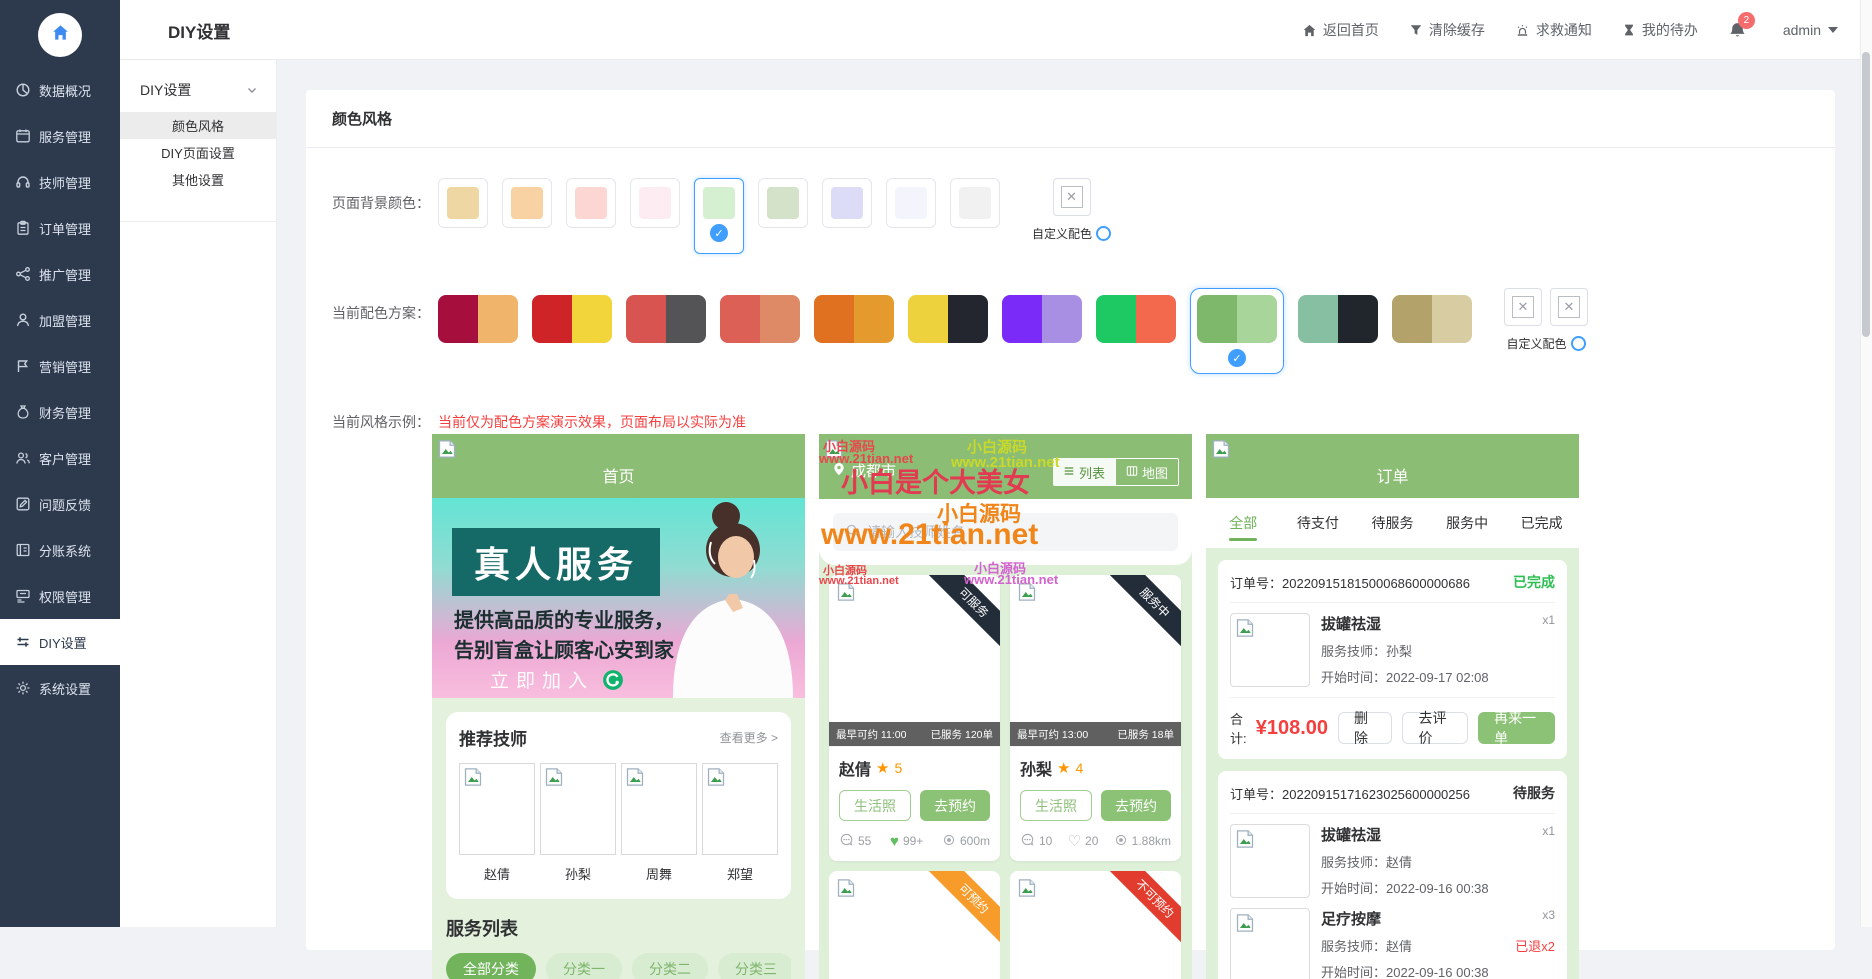 This screenshot has width=1872, height=979. What do you see at coordinates (1541, 523) in the screenshot?
I see `order-tab-已完成: 已完成` at bounding box center [1541, 523].